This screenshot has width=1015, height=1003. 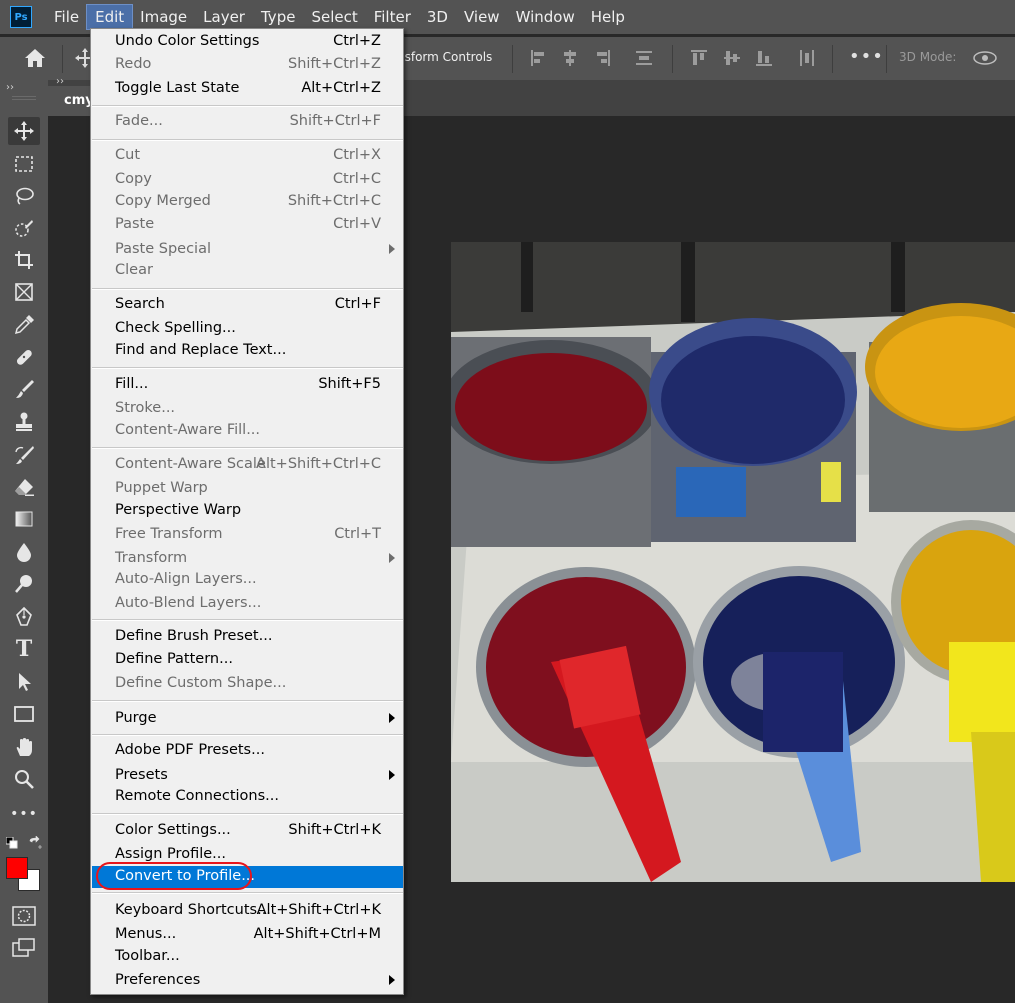 What do you see at coordinates (539, 58) in the screenshot?
I see `align-left-edges-icon` at bounding box center [539, 58].